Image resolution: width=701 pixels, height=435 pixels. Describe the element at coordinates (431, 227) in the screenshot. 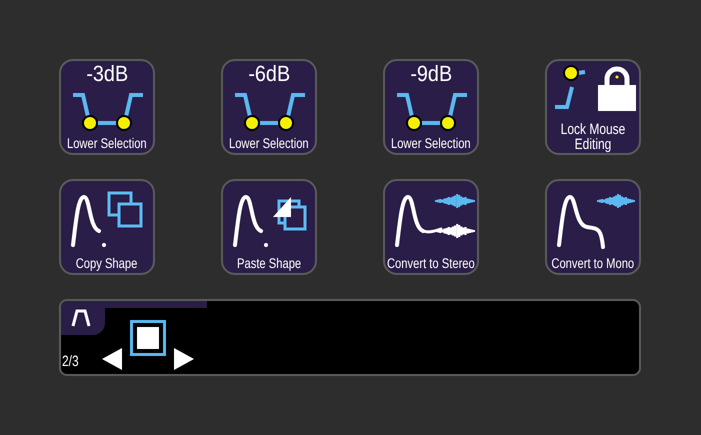

I see `tool-button: Convert to Stereo` at that location.